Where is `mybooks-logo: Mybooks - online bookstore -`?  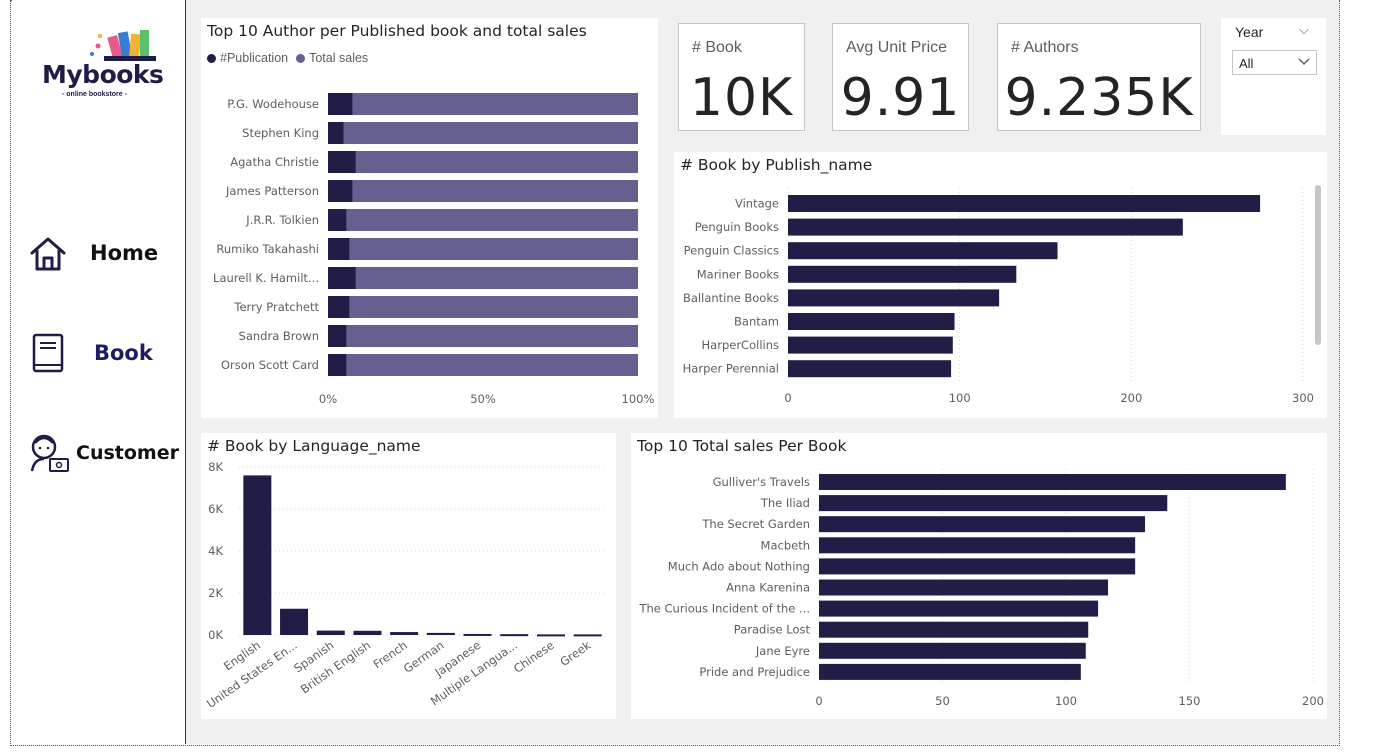
mybooks-logo: Mybooks - online bookstore - is located at coordinates (113, 65).